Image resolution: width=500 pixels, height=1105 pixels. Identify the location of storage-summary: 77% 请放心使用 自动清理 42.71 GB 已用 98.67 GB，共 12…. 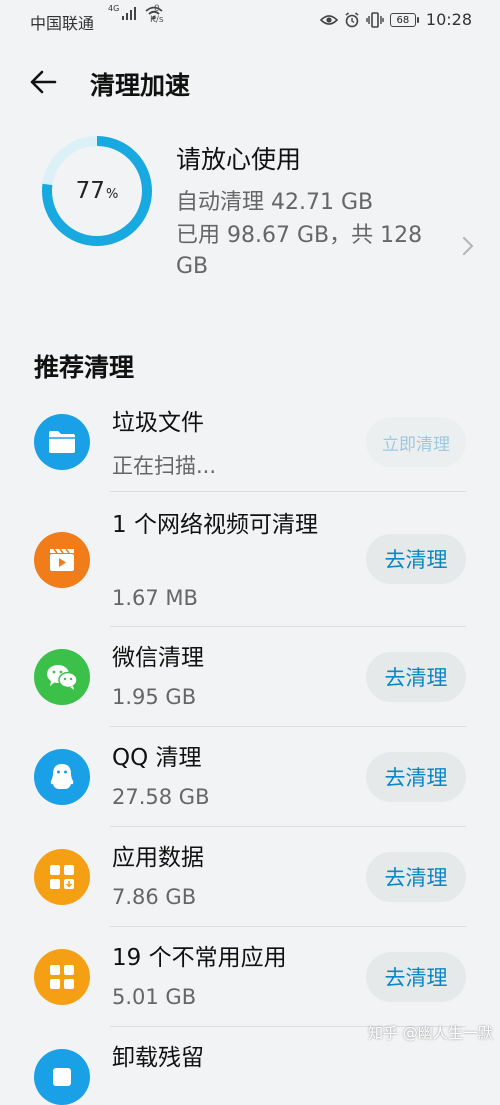
(250, 203).